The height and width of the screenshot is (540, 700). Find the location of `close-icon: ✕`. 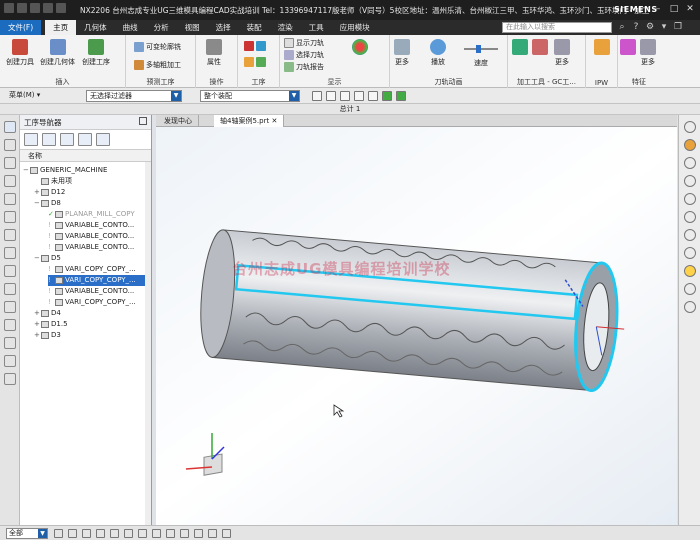

close-icon: ✕ is located at coordinates (690, 9).